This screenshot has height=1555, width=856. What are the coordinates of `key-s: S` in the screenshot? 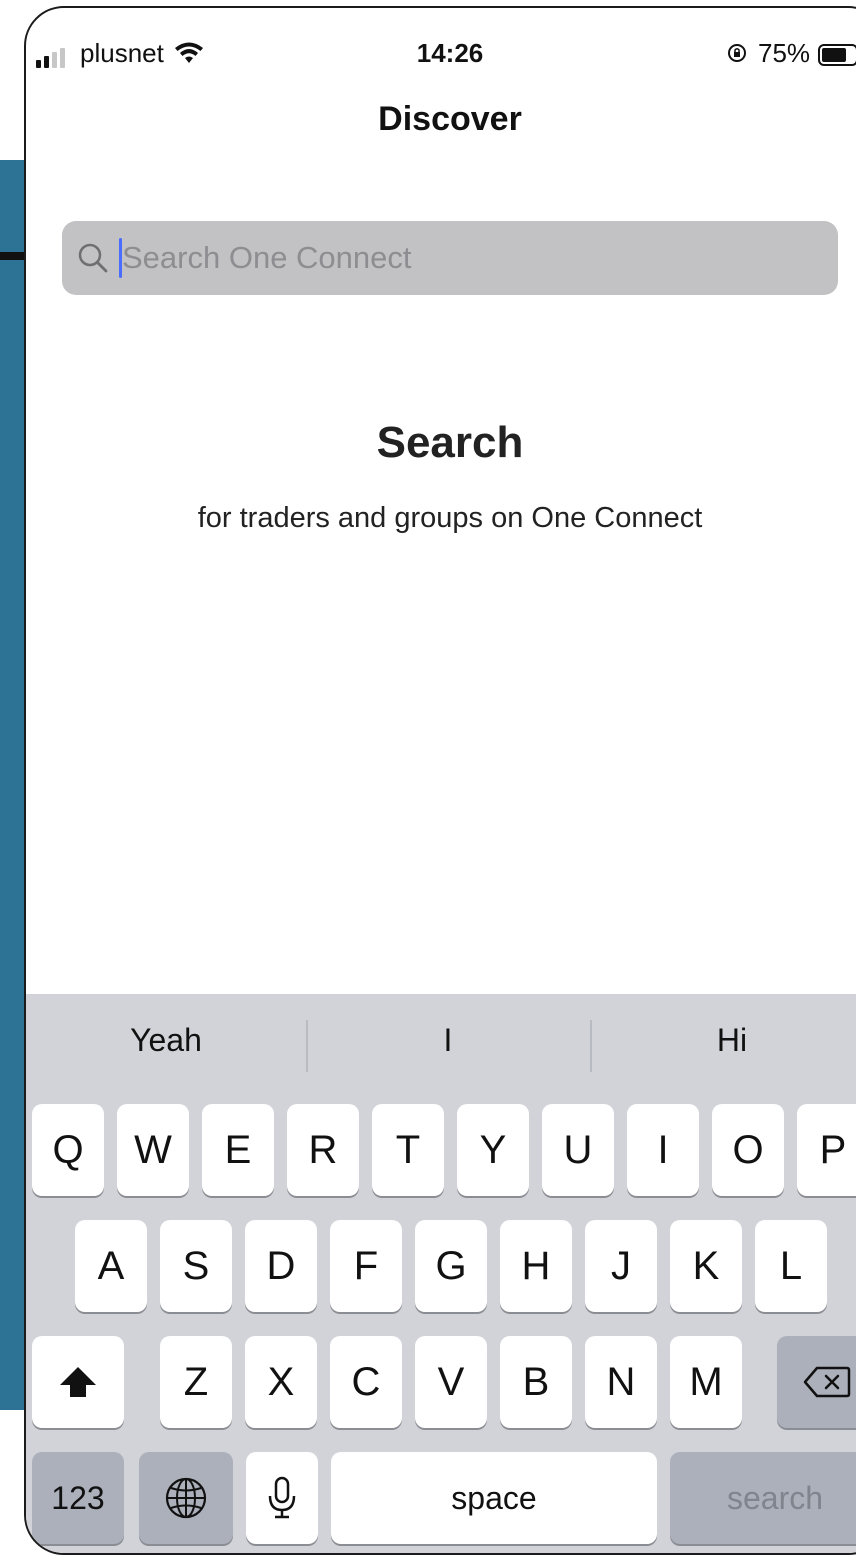 It's located at (196, 1266).